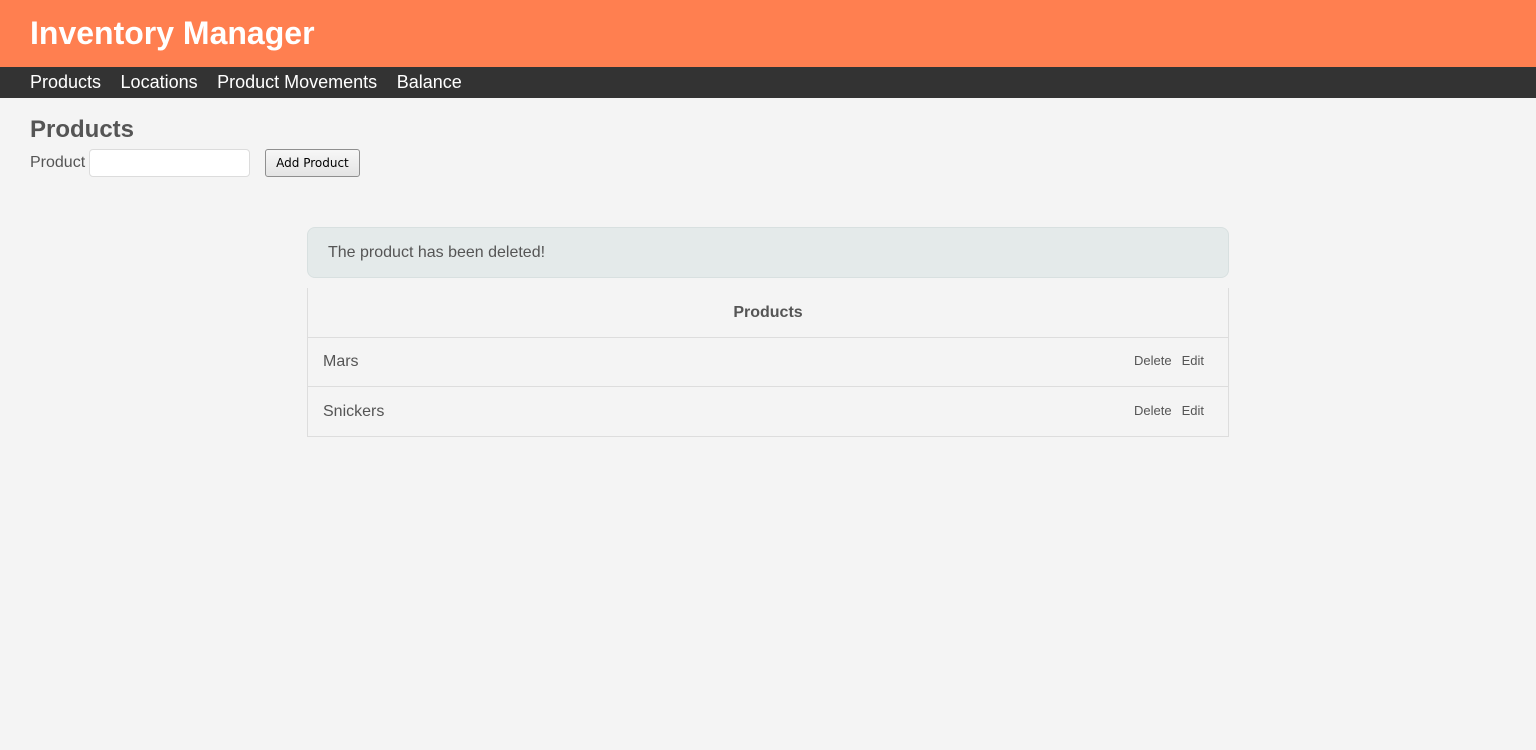 The image size is (1536, 750). What do you see at coordinates (768, 138) in the screenshot?
I see `main-content: Products Product Add Product` at bounding box center [768, 138].